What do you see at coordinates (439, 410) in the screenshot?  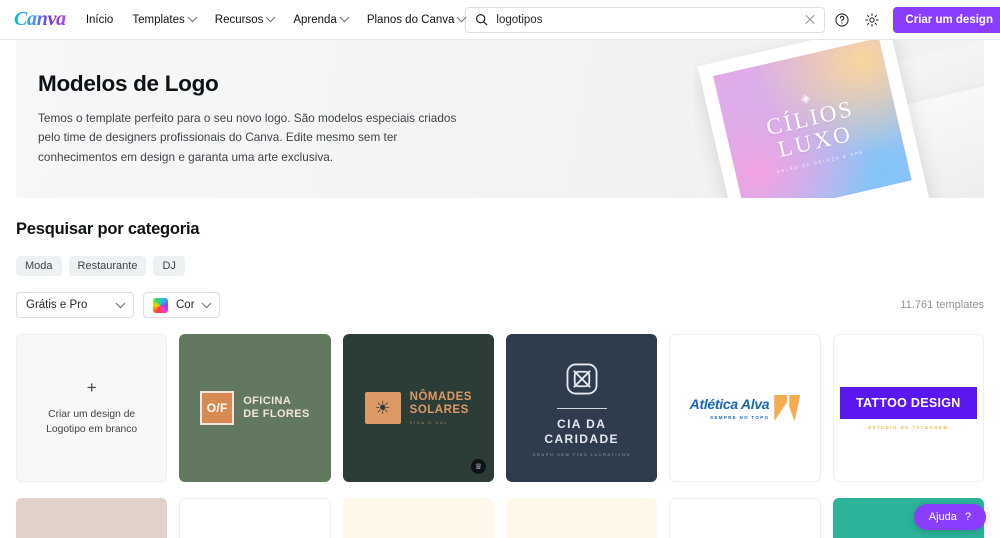 I see `logo-line2: SOLARES` at bounding box center [439, 410].